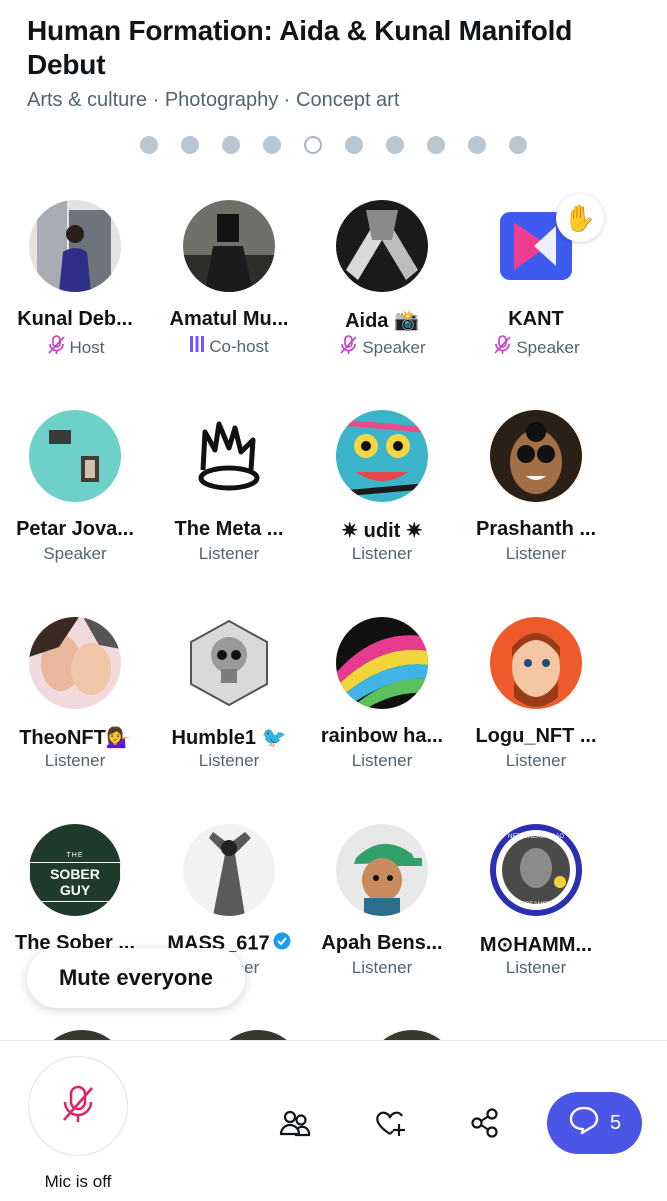 This screenshot has width=667, height=1201. I want to click on verified-badge-icon, so click(282, 944).